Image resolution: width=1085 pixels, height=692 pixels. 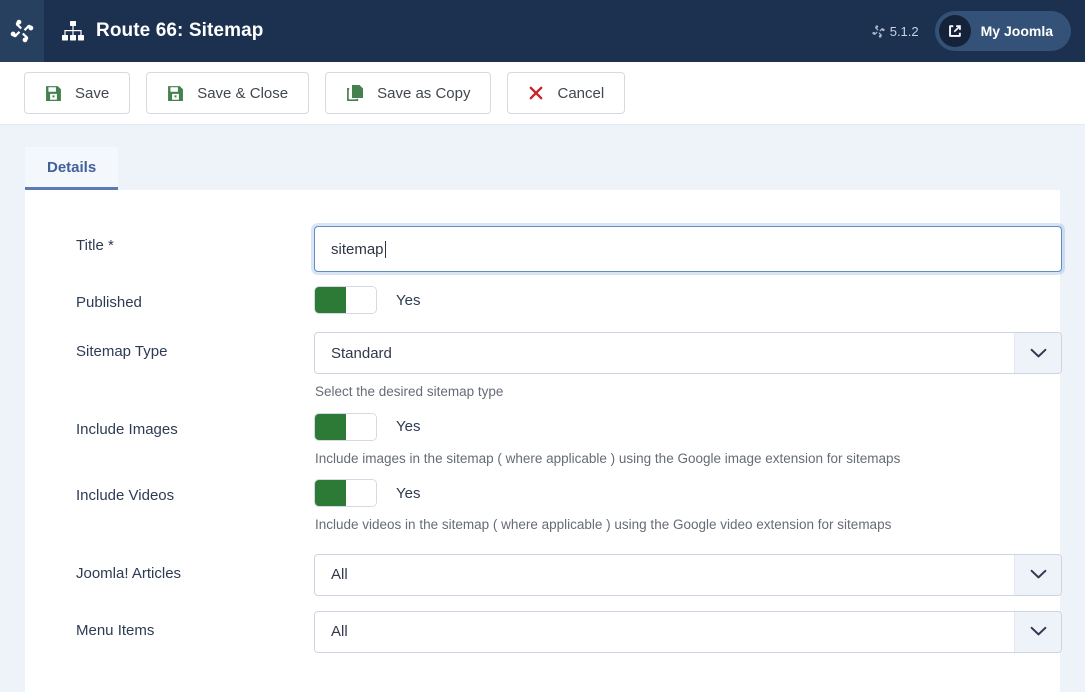 I want to click on version-label: 5.1.2, so click(x=904, y=31).